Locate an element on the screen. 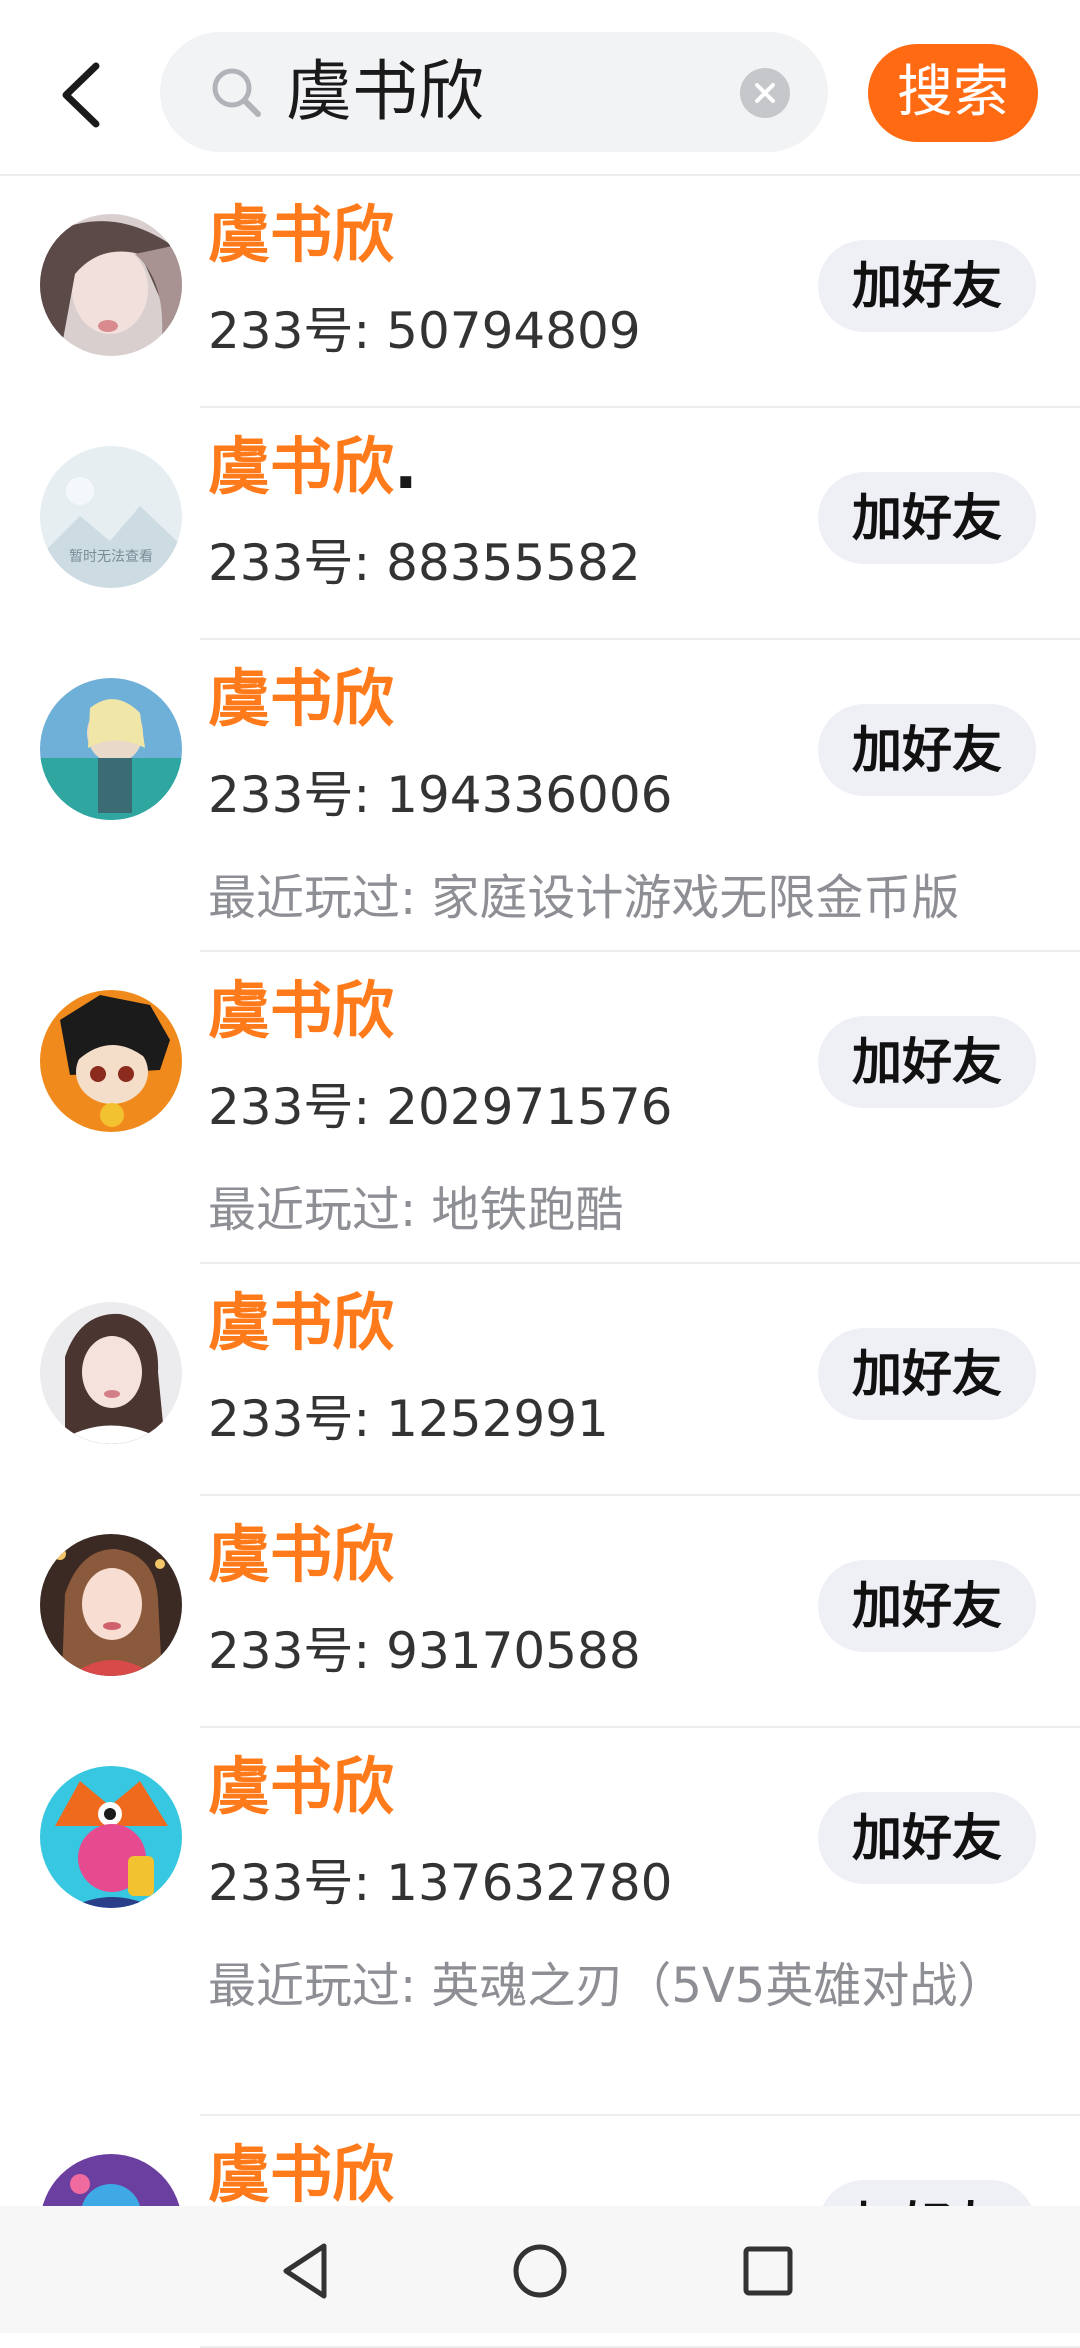 The width and height of the screenshot is (1080, 2348). search-icon is located at coordinates (236, 92).